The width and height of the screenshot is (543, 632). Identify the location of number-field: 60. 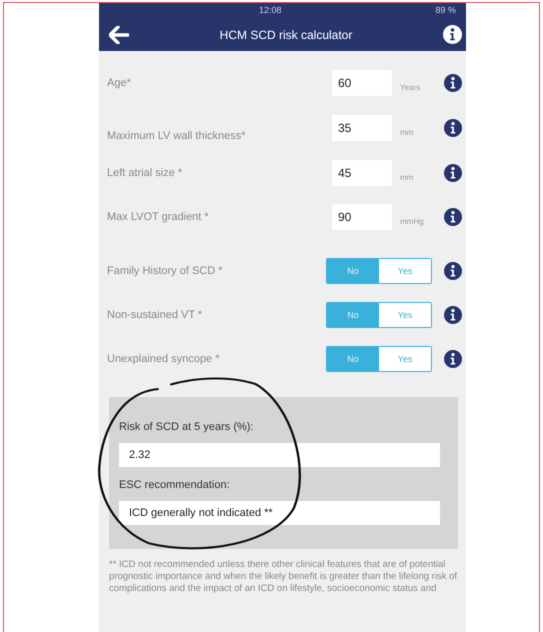
(362, 83).